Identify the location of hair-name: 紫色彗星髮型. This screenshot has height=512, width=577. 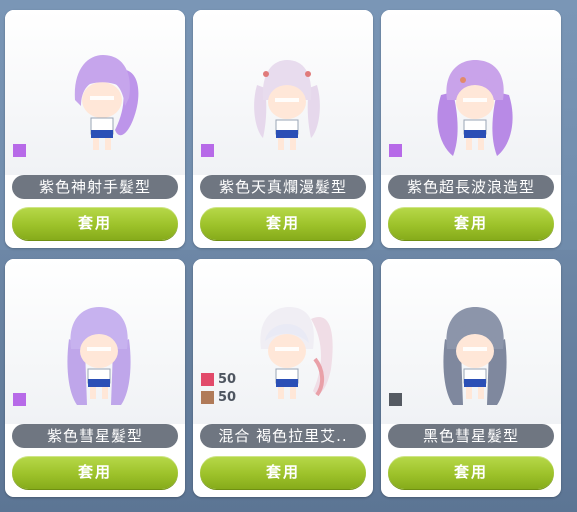
(95, 436).